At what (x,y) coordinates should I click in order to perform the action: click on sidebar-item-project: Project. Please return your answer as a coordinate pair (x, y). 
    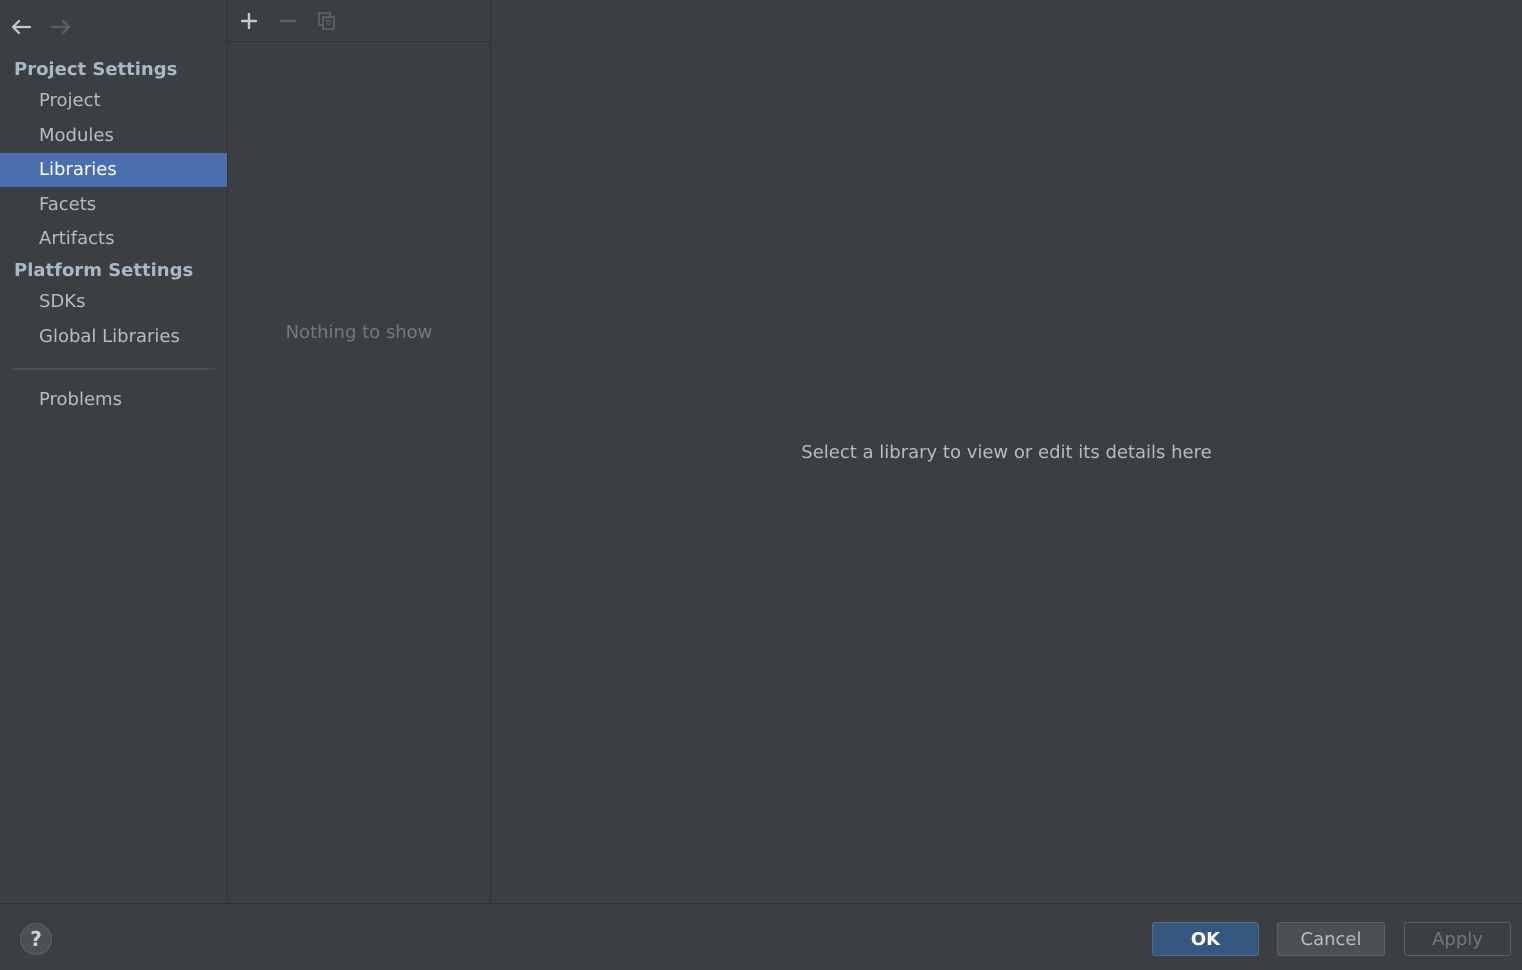
    Looking at the image, I should click on (113, 101).